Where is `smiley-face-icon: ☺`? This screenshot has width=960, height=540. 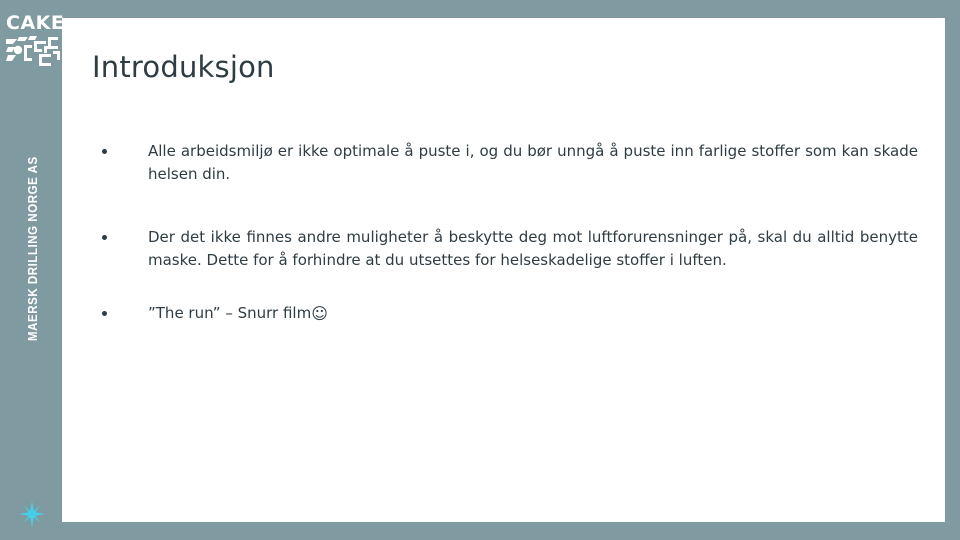
smiley-face-icon: ☺ is located at coordinates (319, 313).